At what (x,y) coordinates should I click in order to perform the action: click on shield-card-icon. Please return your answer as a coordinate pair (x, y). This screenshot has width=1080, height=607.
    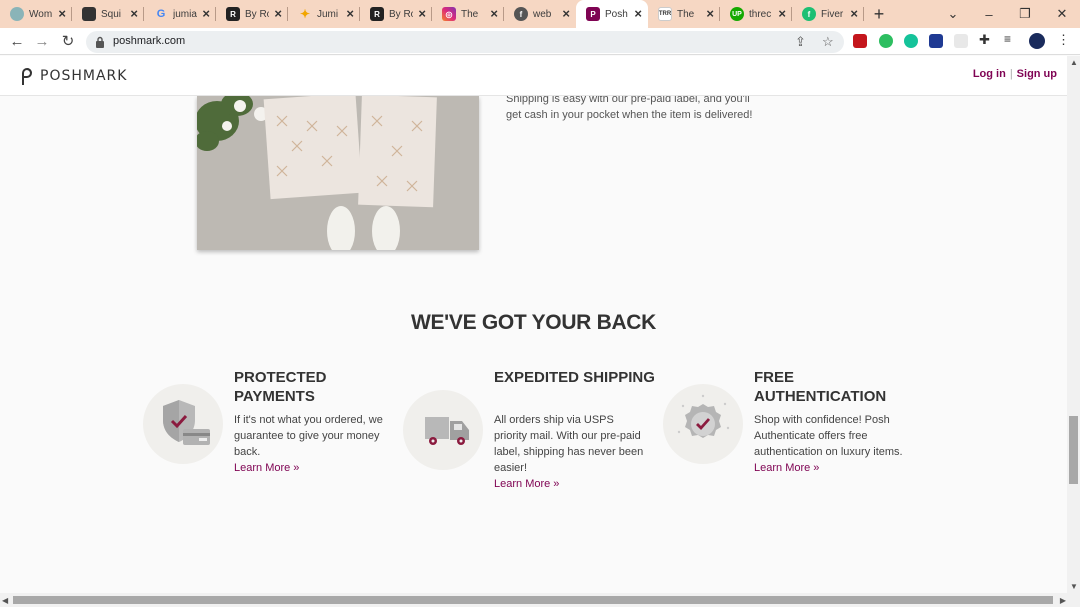
    Looking at the image, I should click on (186, 422).